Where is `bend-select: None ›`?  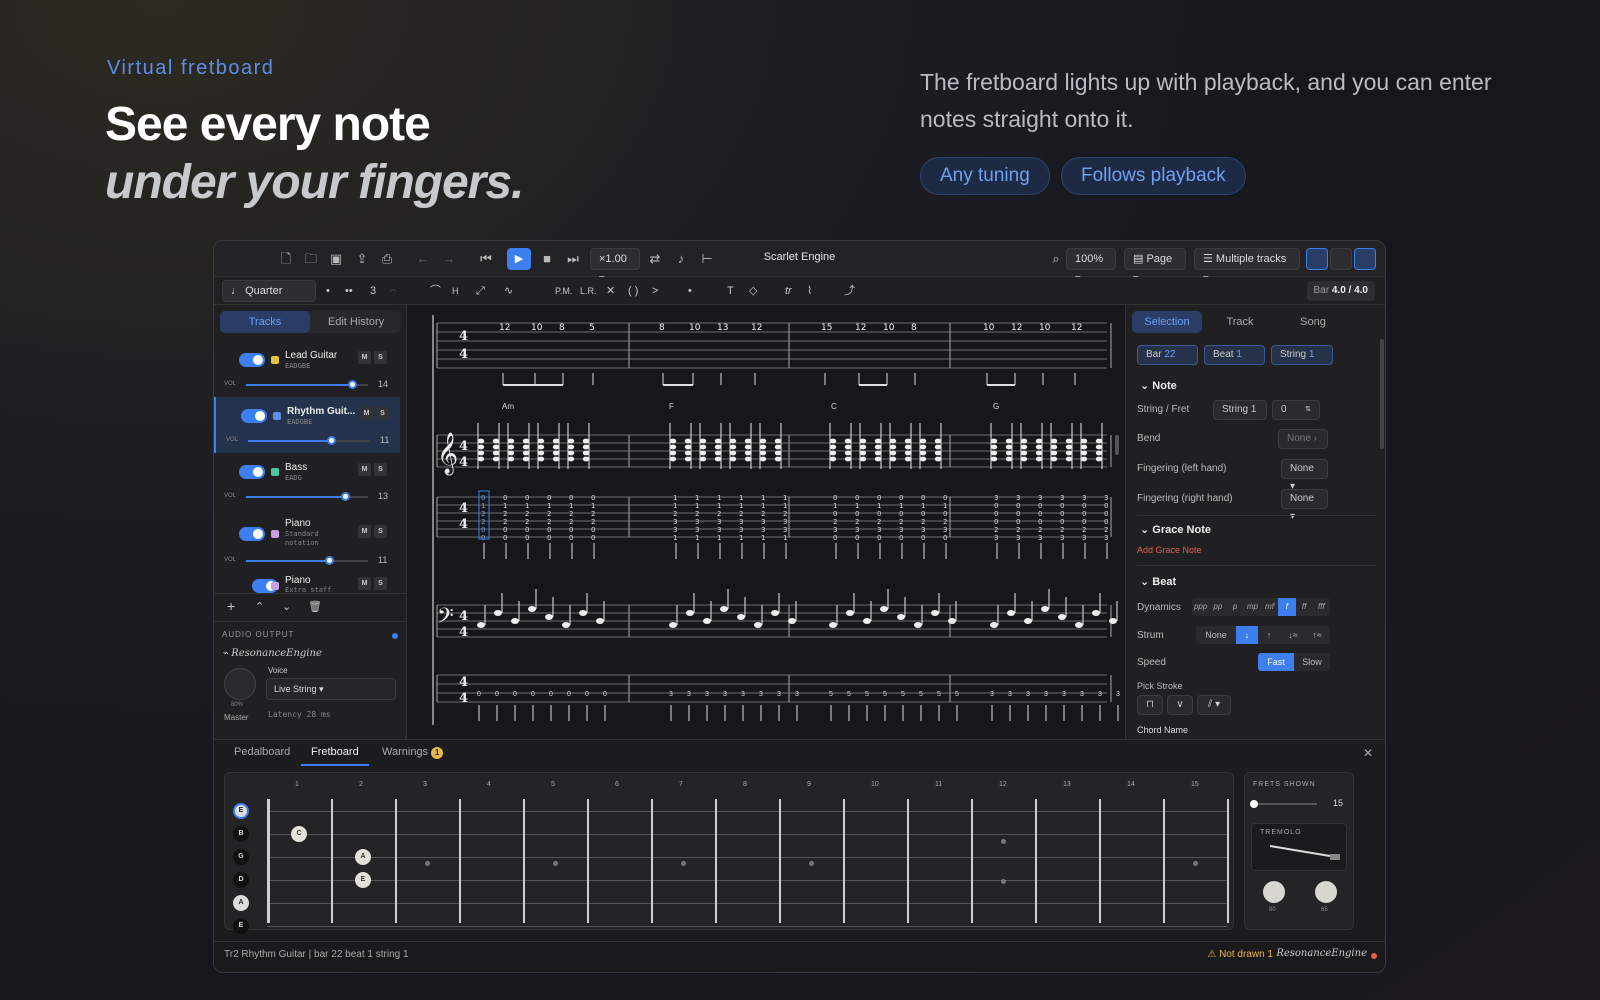 bend-select: None › is located at coordinates (1303, 439).